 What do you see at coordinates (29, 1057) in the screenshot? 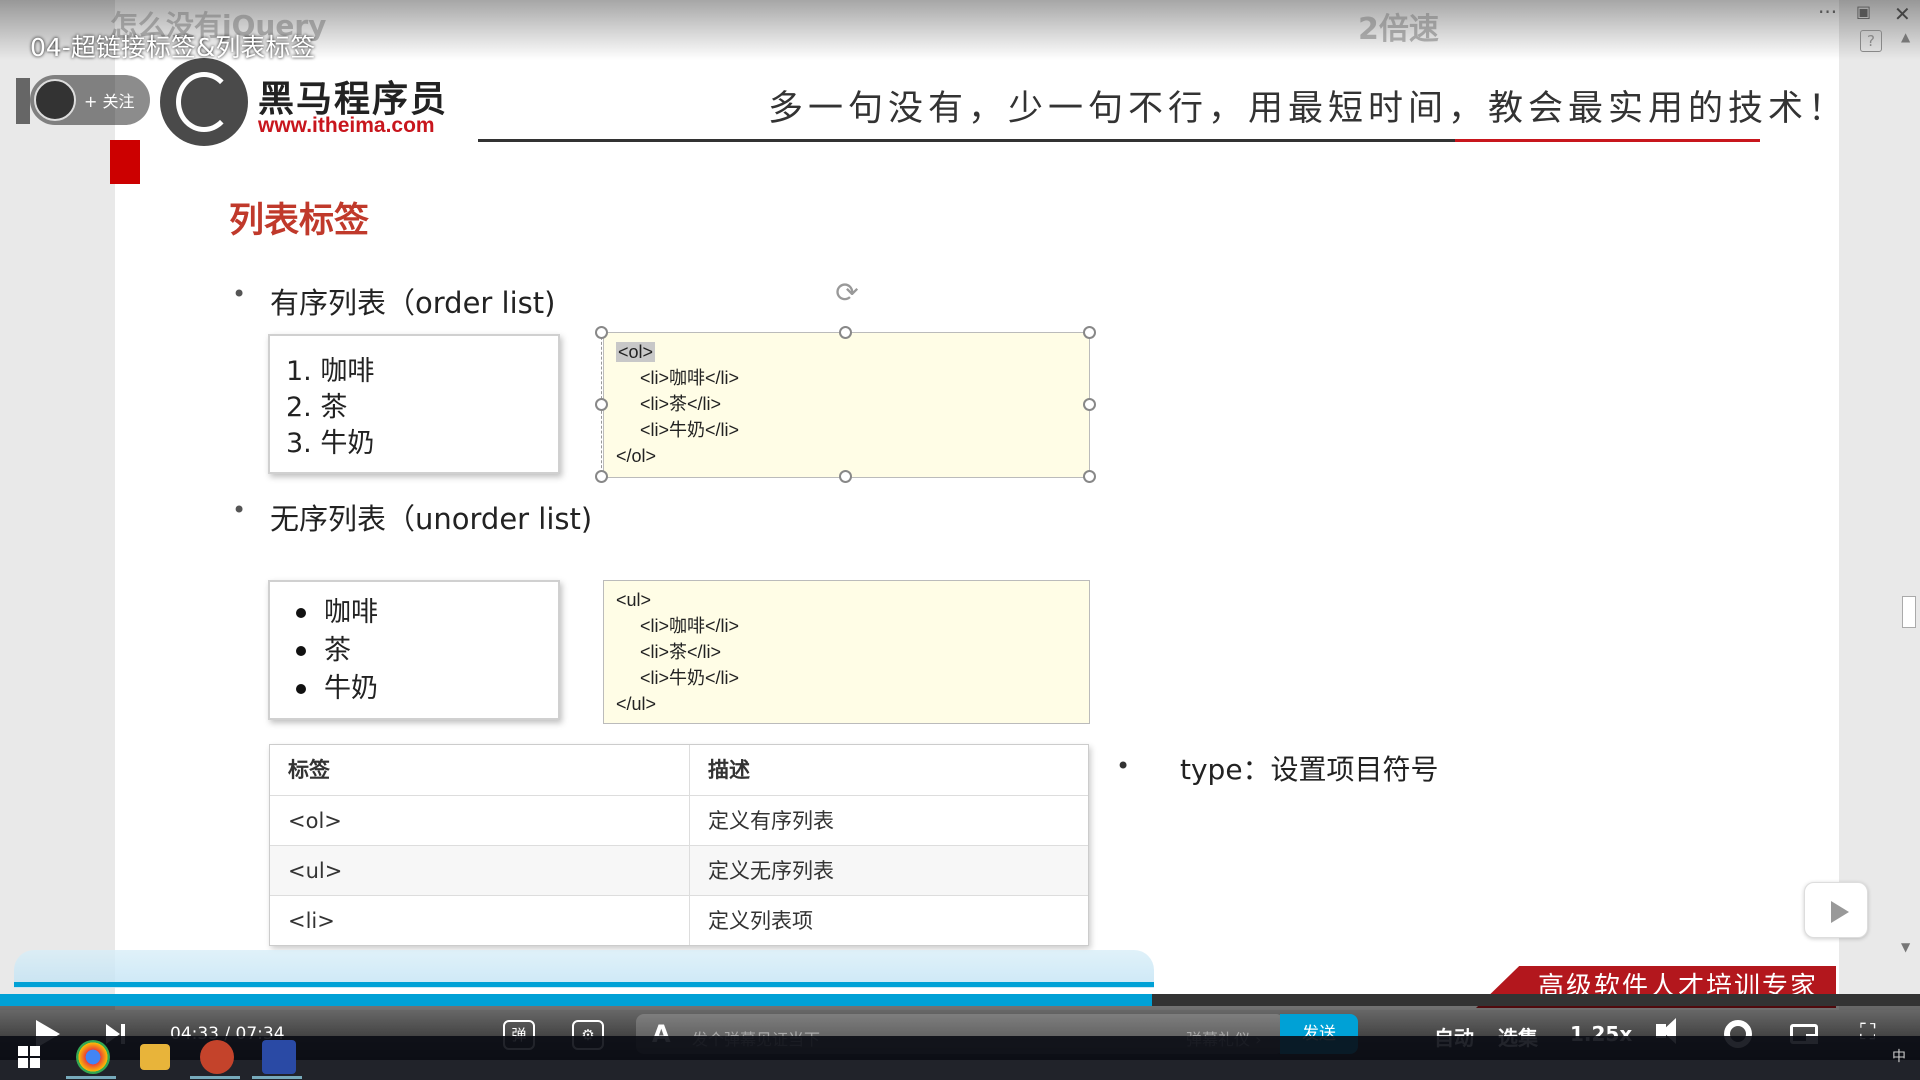
I see `windows-start-icon` at bounding box center [29, 1057].